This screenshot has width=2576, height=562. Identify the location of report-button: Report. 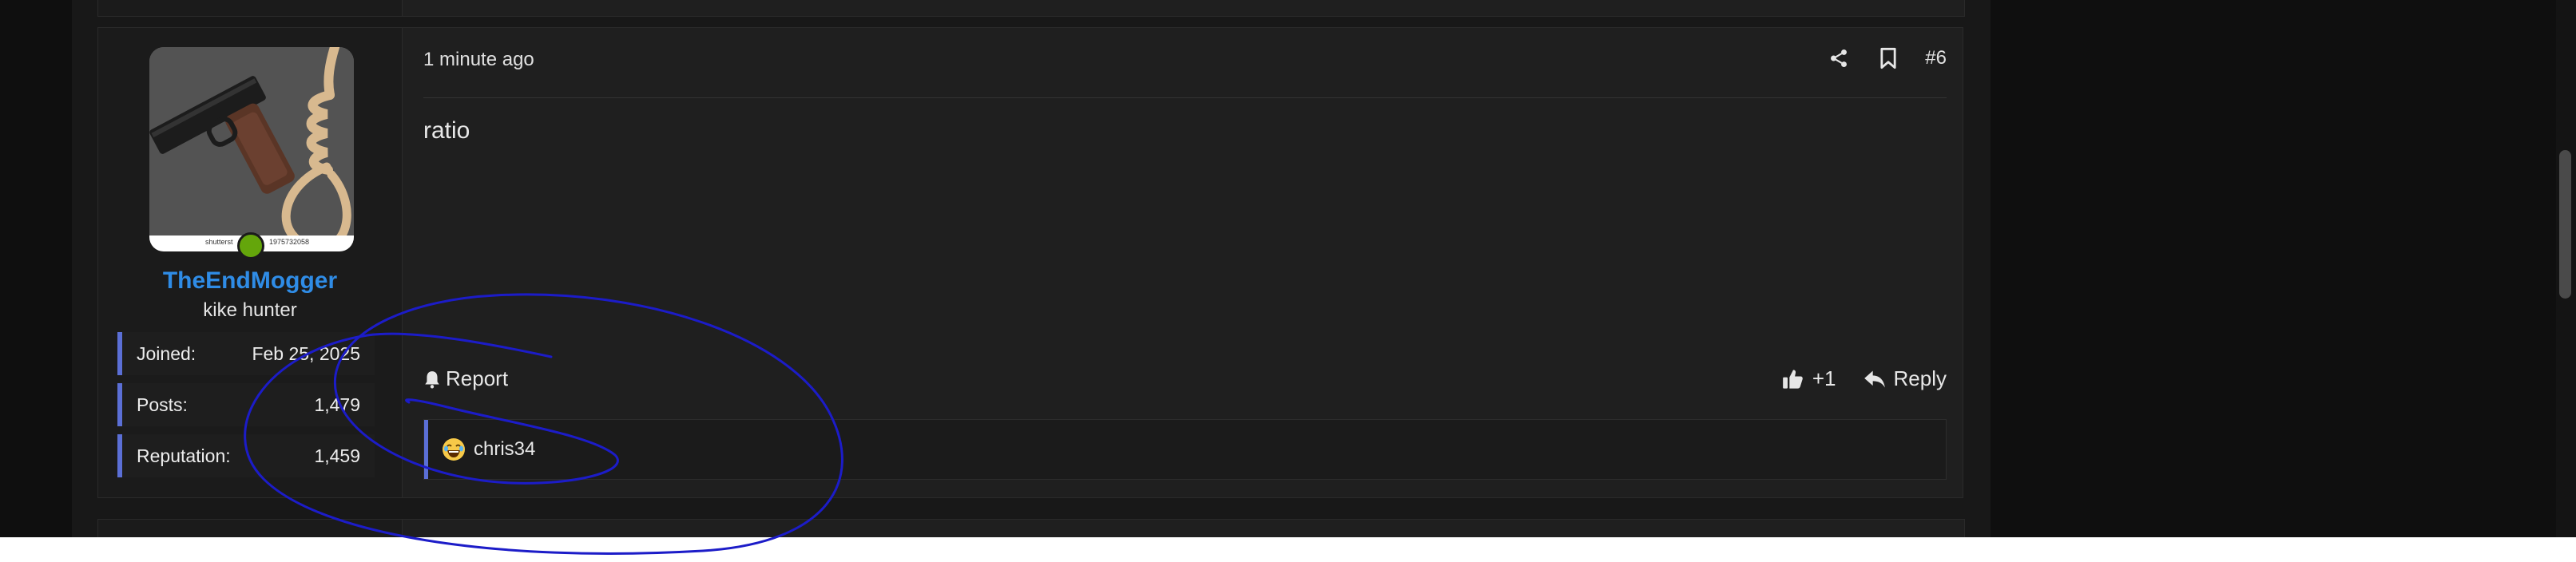
(466, 379).